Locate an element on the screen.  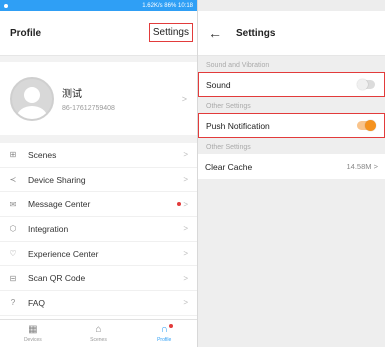
menu-item-message-center: ✉ Message Center > is located at coordinates (98, 205).